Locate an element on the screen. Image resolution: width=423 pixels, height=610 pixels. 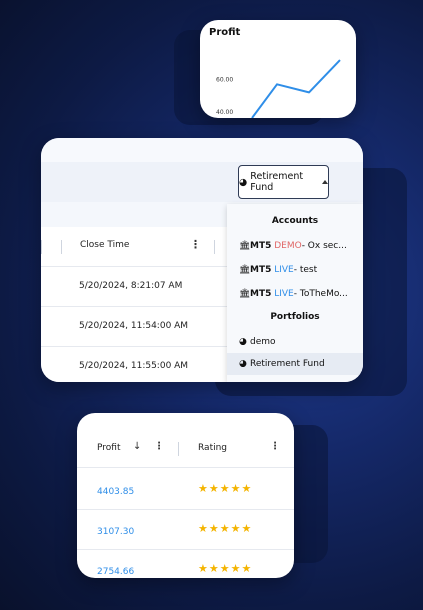
portfolio-select-button: ◕ Retirement Fund is located at coordinates (283, 182).